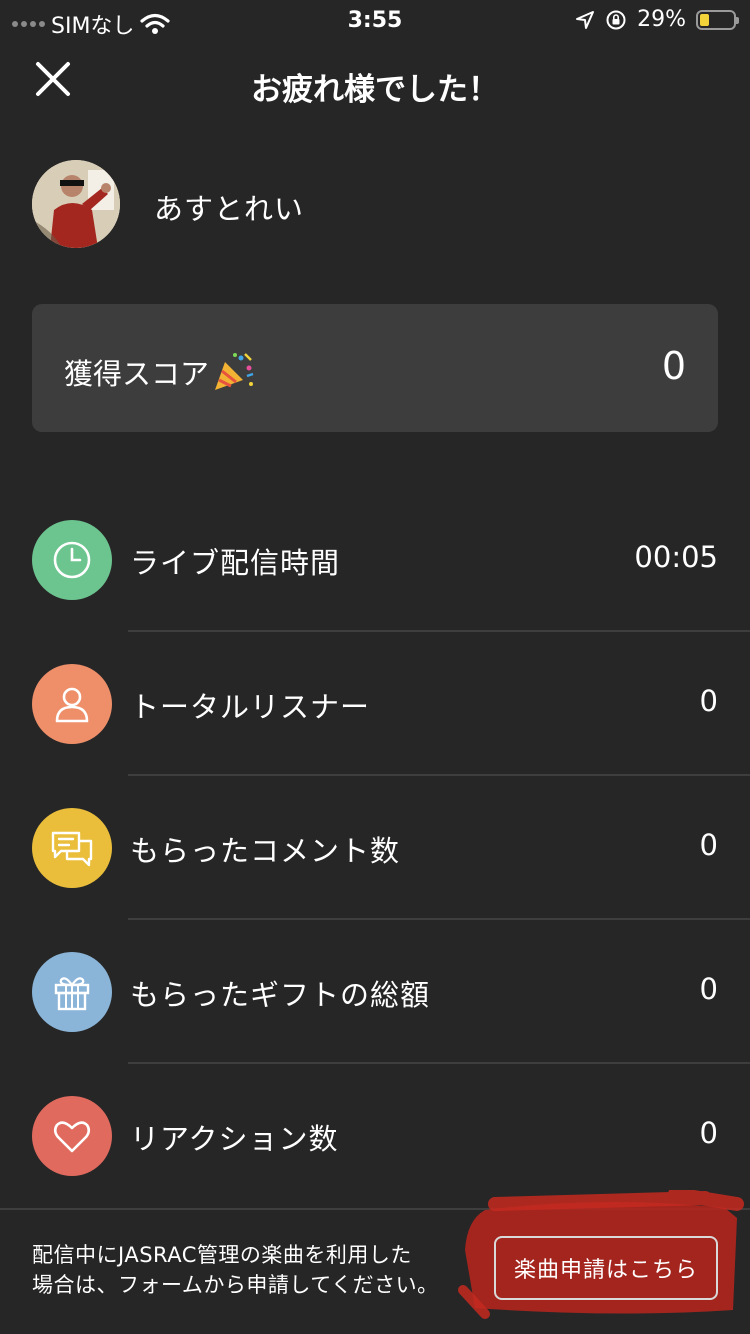 This screenshot has height=1334, width=750. I want to click on battery-icon, so click(717, 19).